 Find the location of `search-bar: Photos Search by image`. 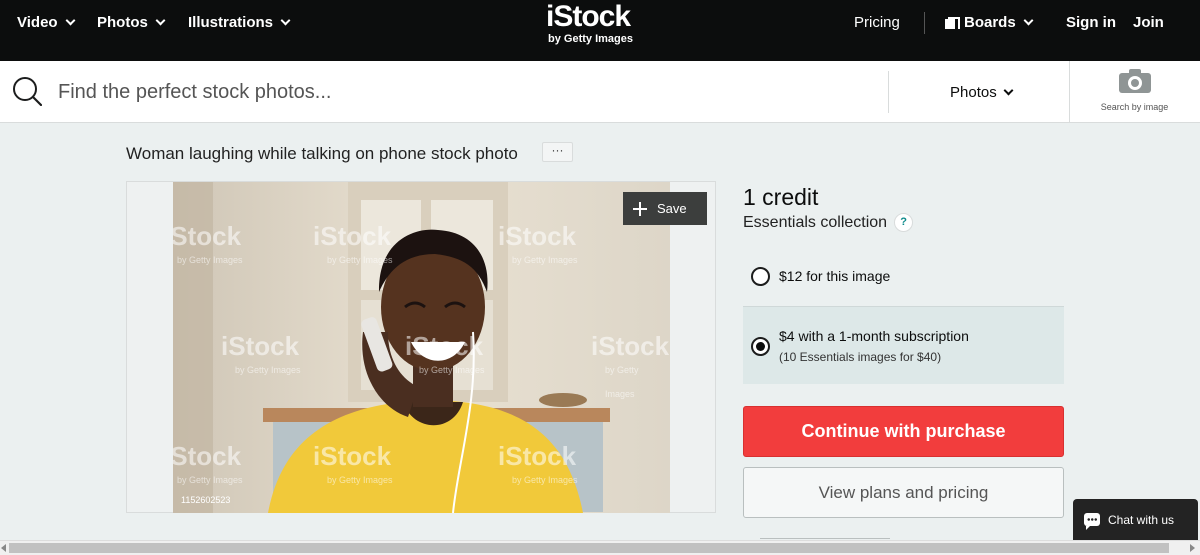

search-bar: Photos Search by image is located at coordinates (600, 92).